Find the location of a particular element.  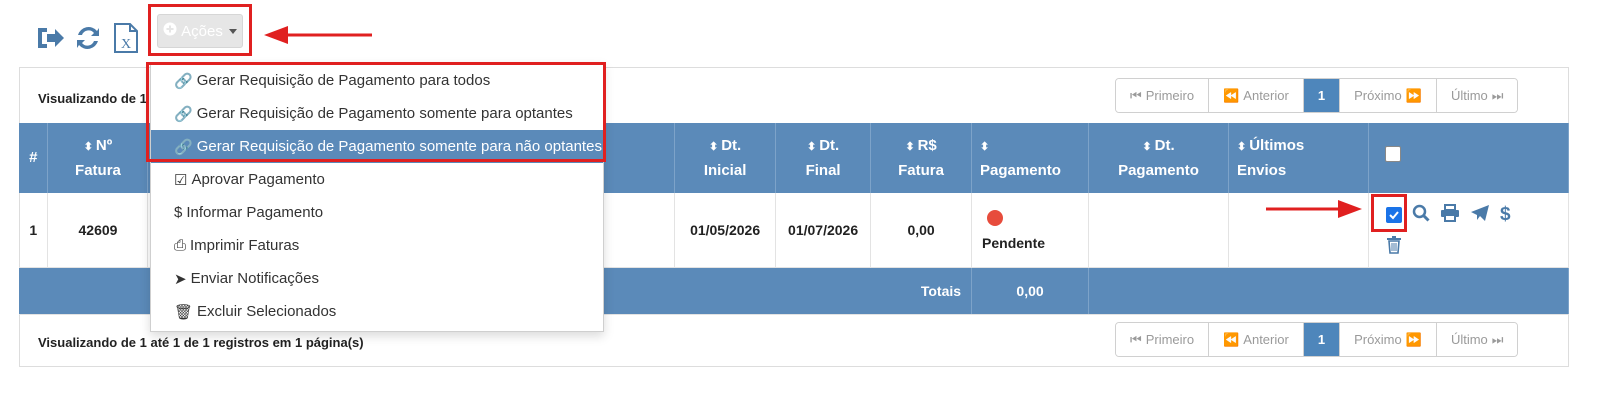

backward-icon: ⏪ is located at coordinates (1231, 95).